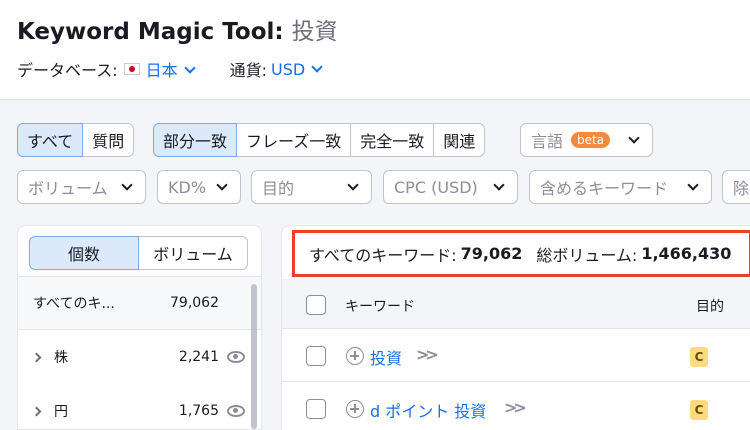 Image resolution: width=750 pixels, height=430 pixels. I want to click on include-keywords-label: 含めるキーワード, so click(604, 188).